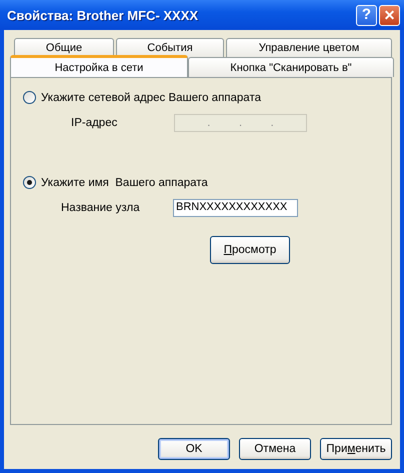  Describe the element at coordinates (275, 449) in the screenshot. I see `cancel-button: Отмена` at that location.